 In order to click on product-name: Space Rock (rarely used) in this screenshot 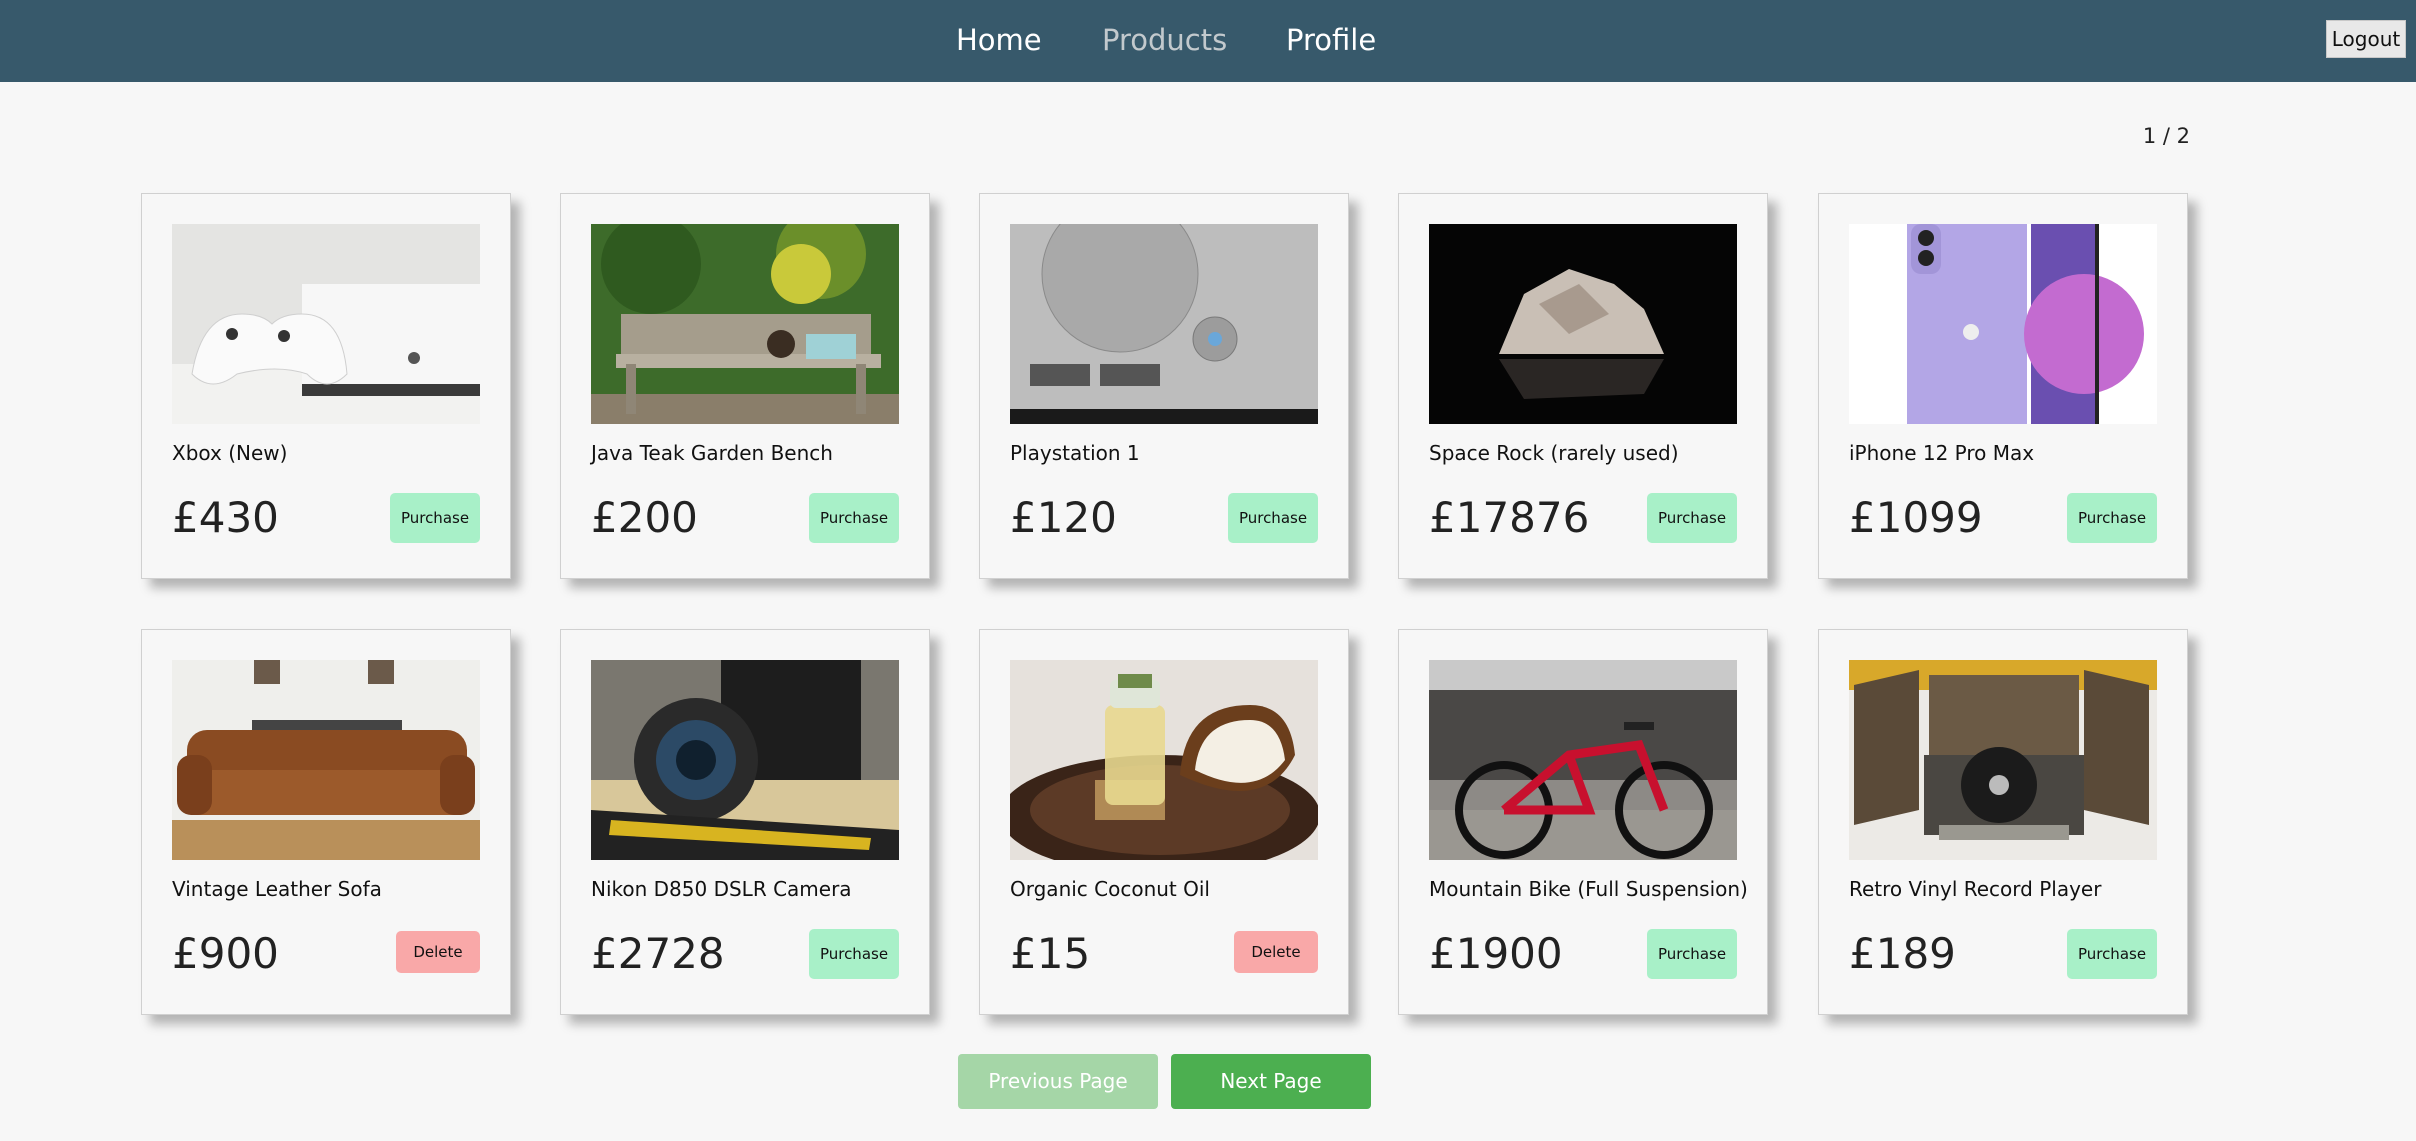, I will do `click(1554, 453)`.